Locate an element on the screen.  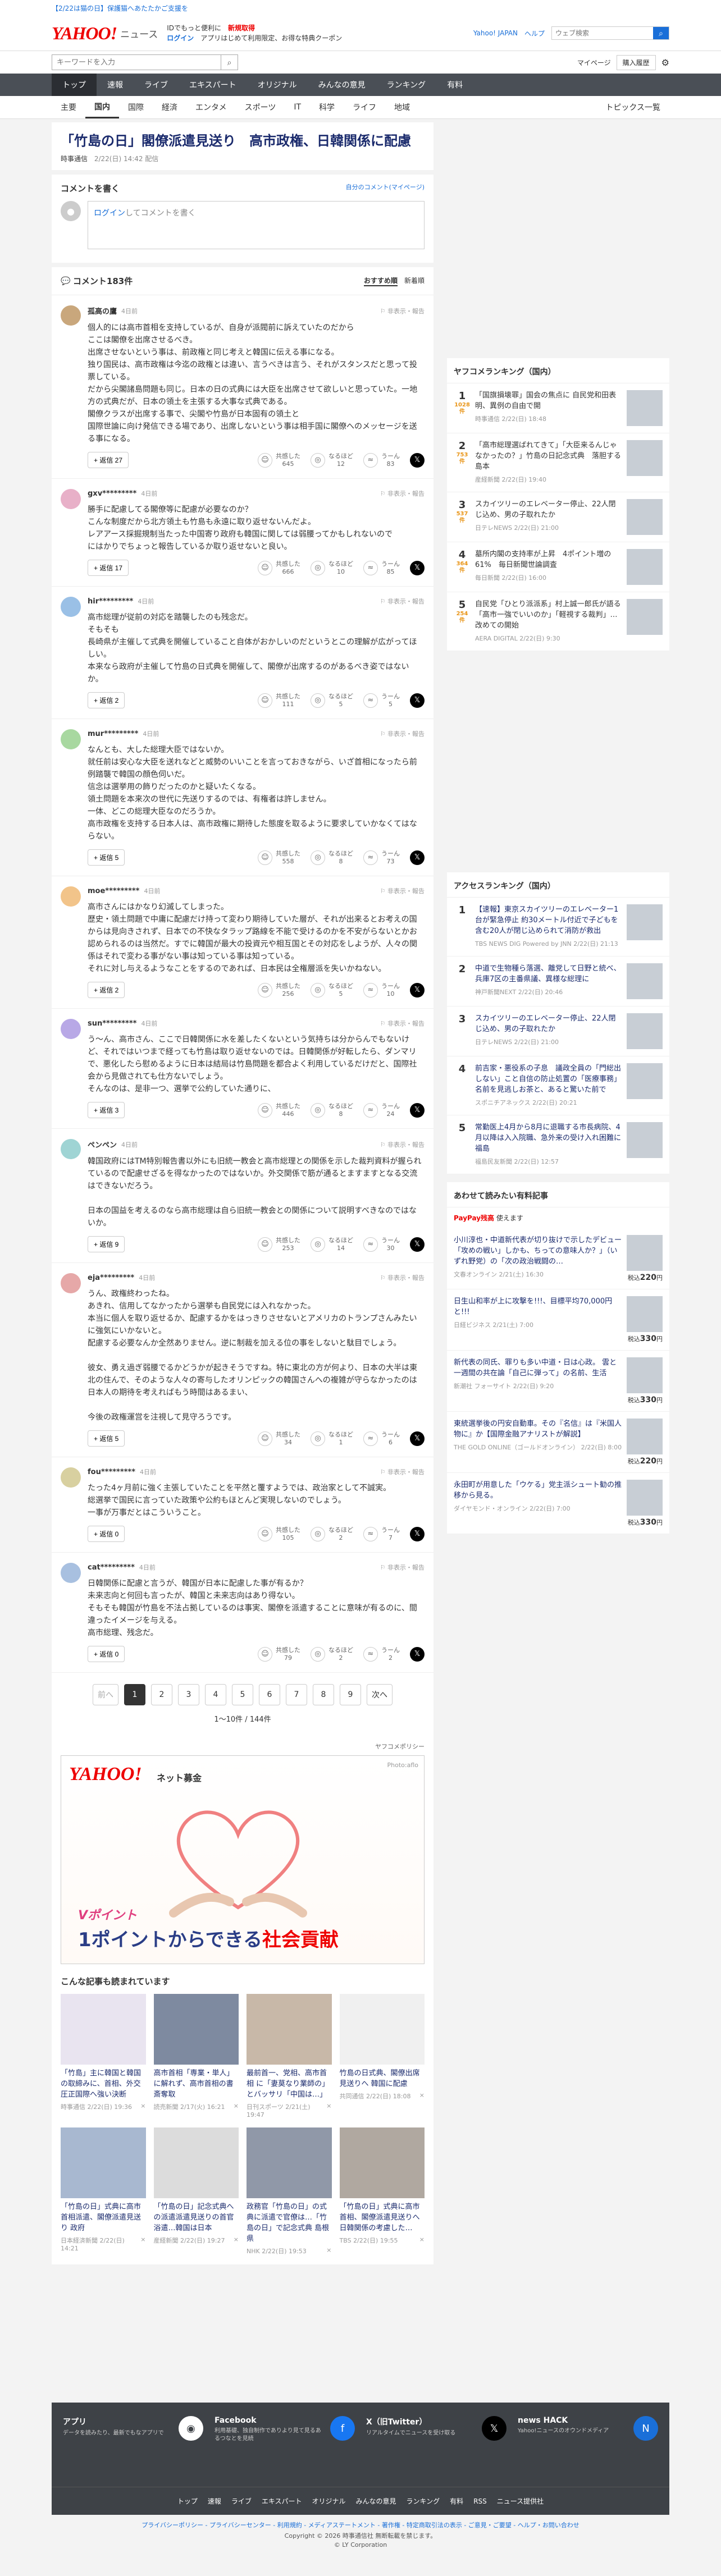
footer-nav-link: オリジナル is located at coordinates (329, 2501).